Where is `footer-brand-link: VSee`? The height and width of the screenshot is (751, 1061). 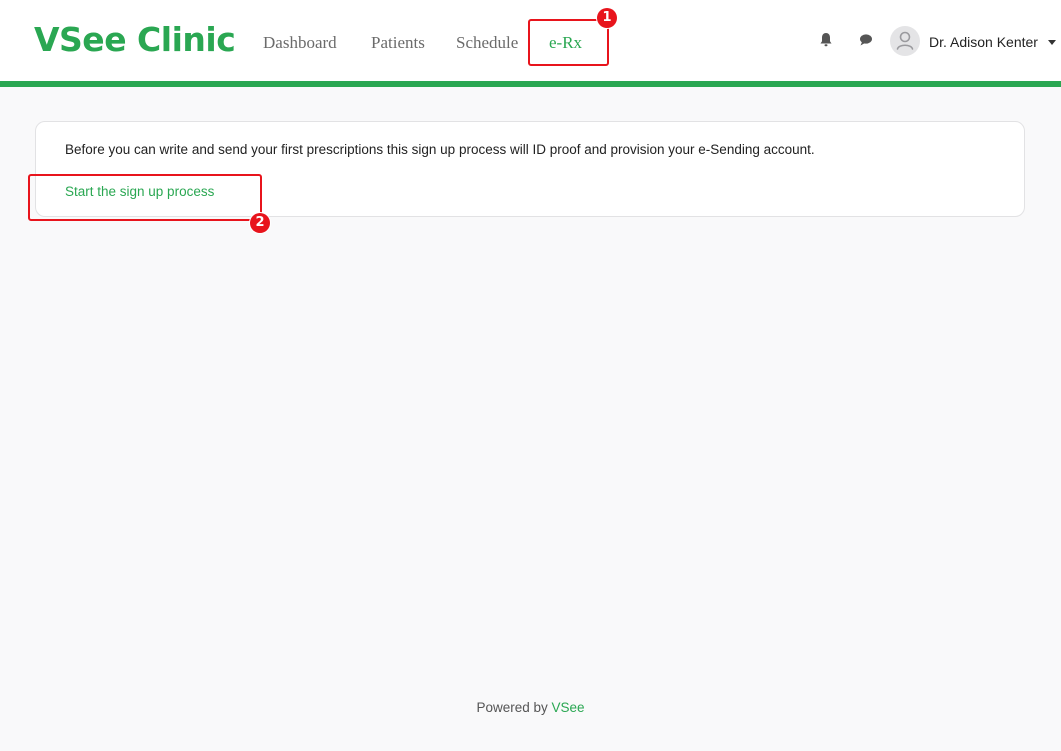
footer-brand-link: VSee is located at coordinates (568, 707).